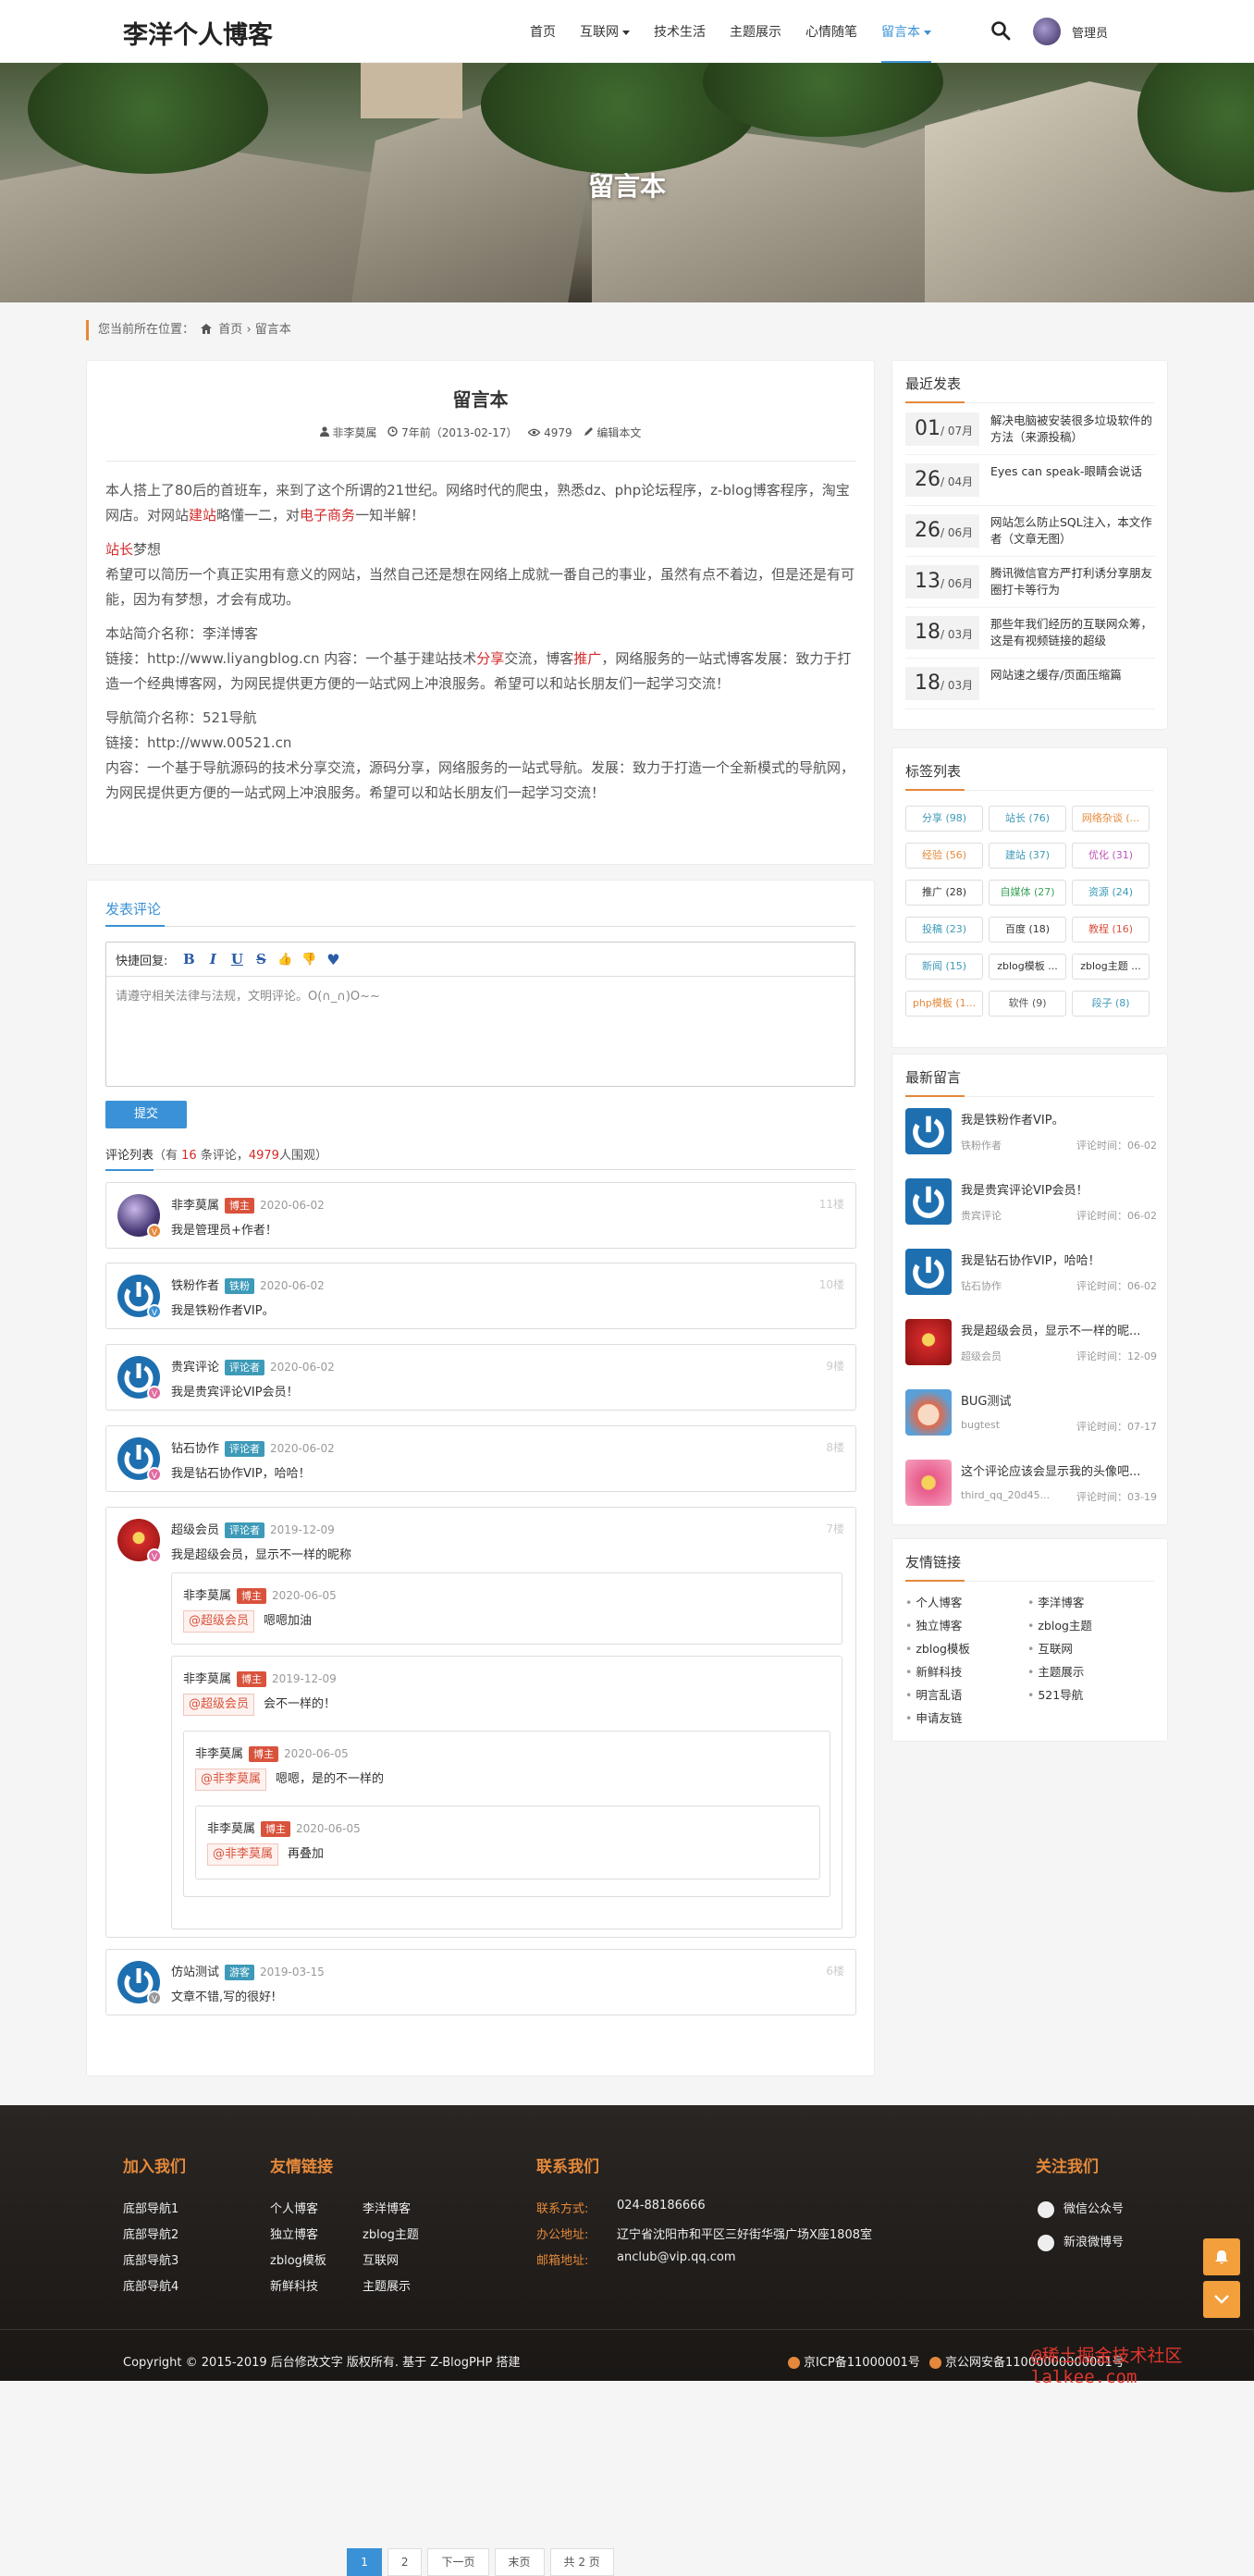  What do you see at coordinates (195, 1972) in the screenshot?
I see `commenter-name: 仿站测试` at bounding box center [195, 1972].